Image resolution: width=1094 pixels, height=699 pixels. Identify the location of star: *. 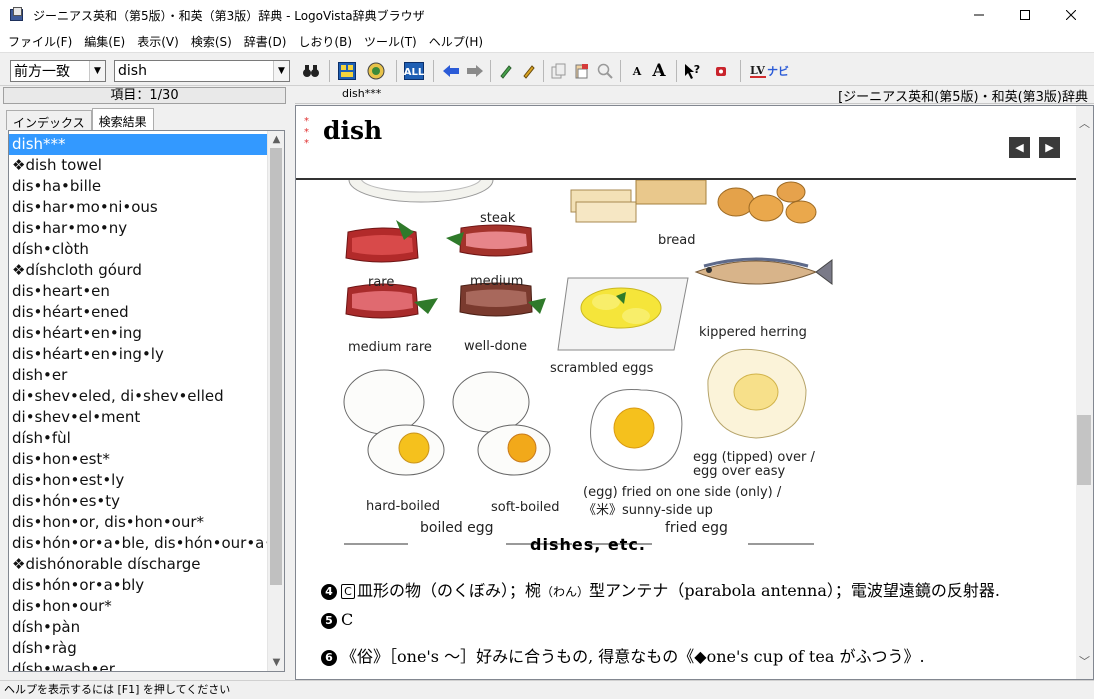
(306, 132).